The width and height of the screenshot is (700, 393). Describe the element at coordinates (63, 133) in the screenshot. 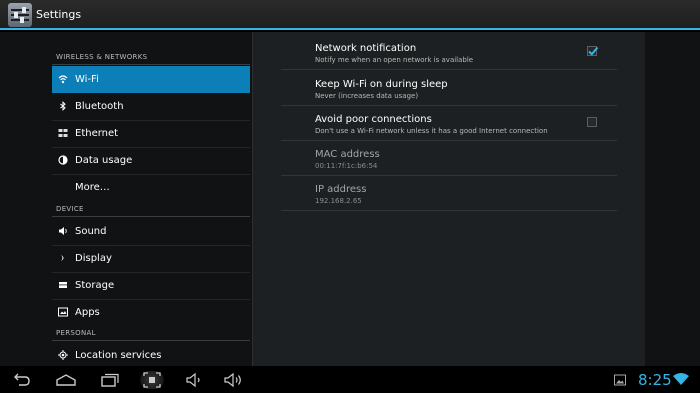

I see `ethernet-icon` at that location.